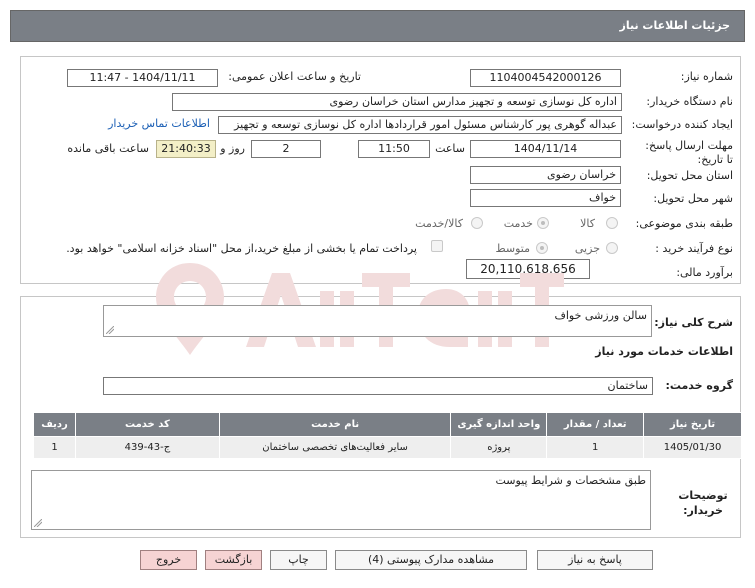 This screenshot has height=588, width=755. I want to click on buyer-notes-textarea: طبق مشخصات و شرایط پیوست, so click(341, 500).